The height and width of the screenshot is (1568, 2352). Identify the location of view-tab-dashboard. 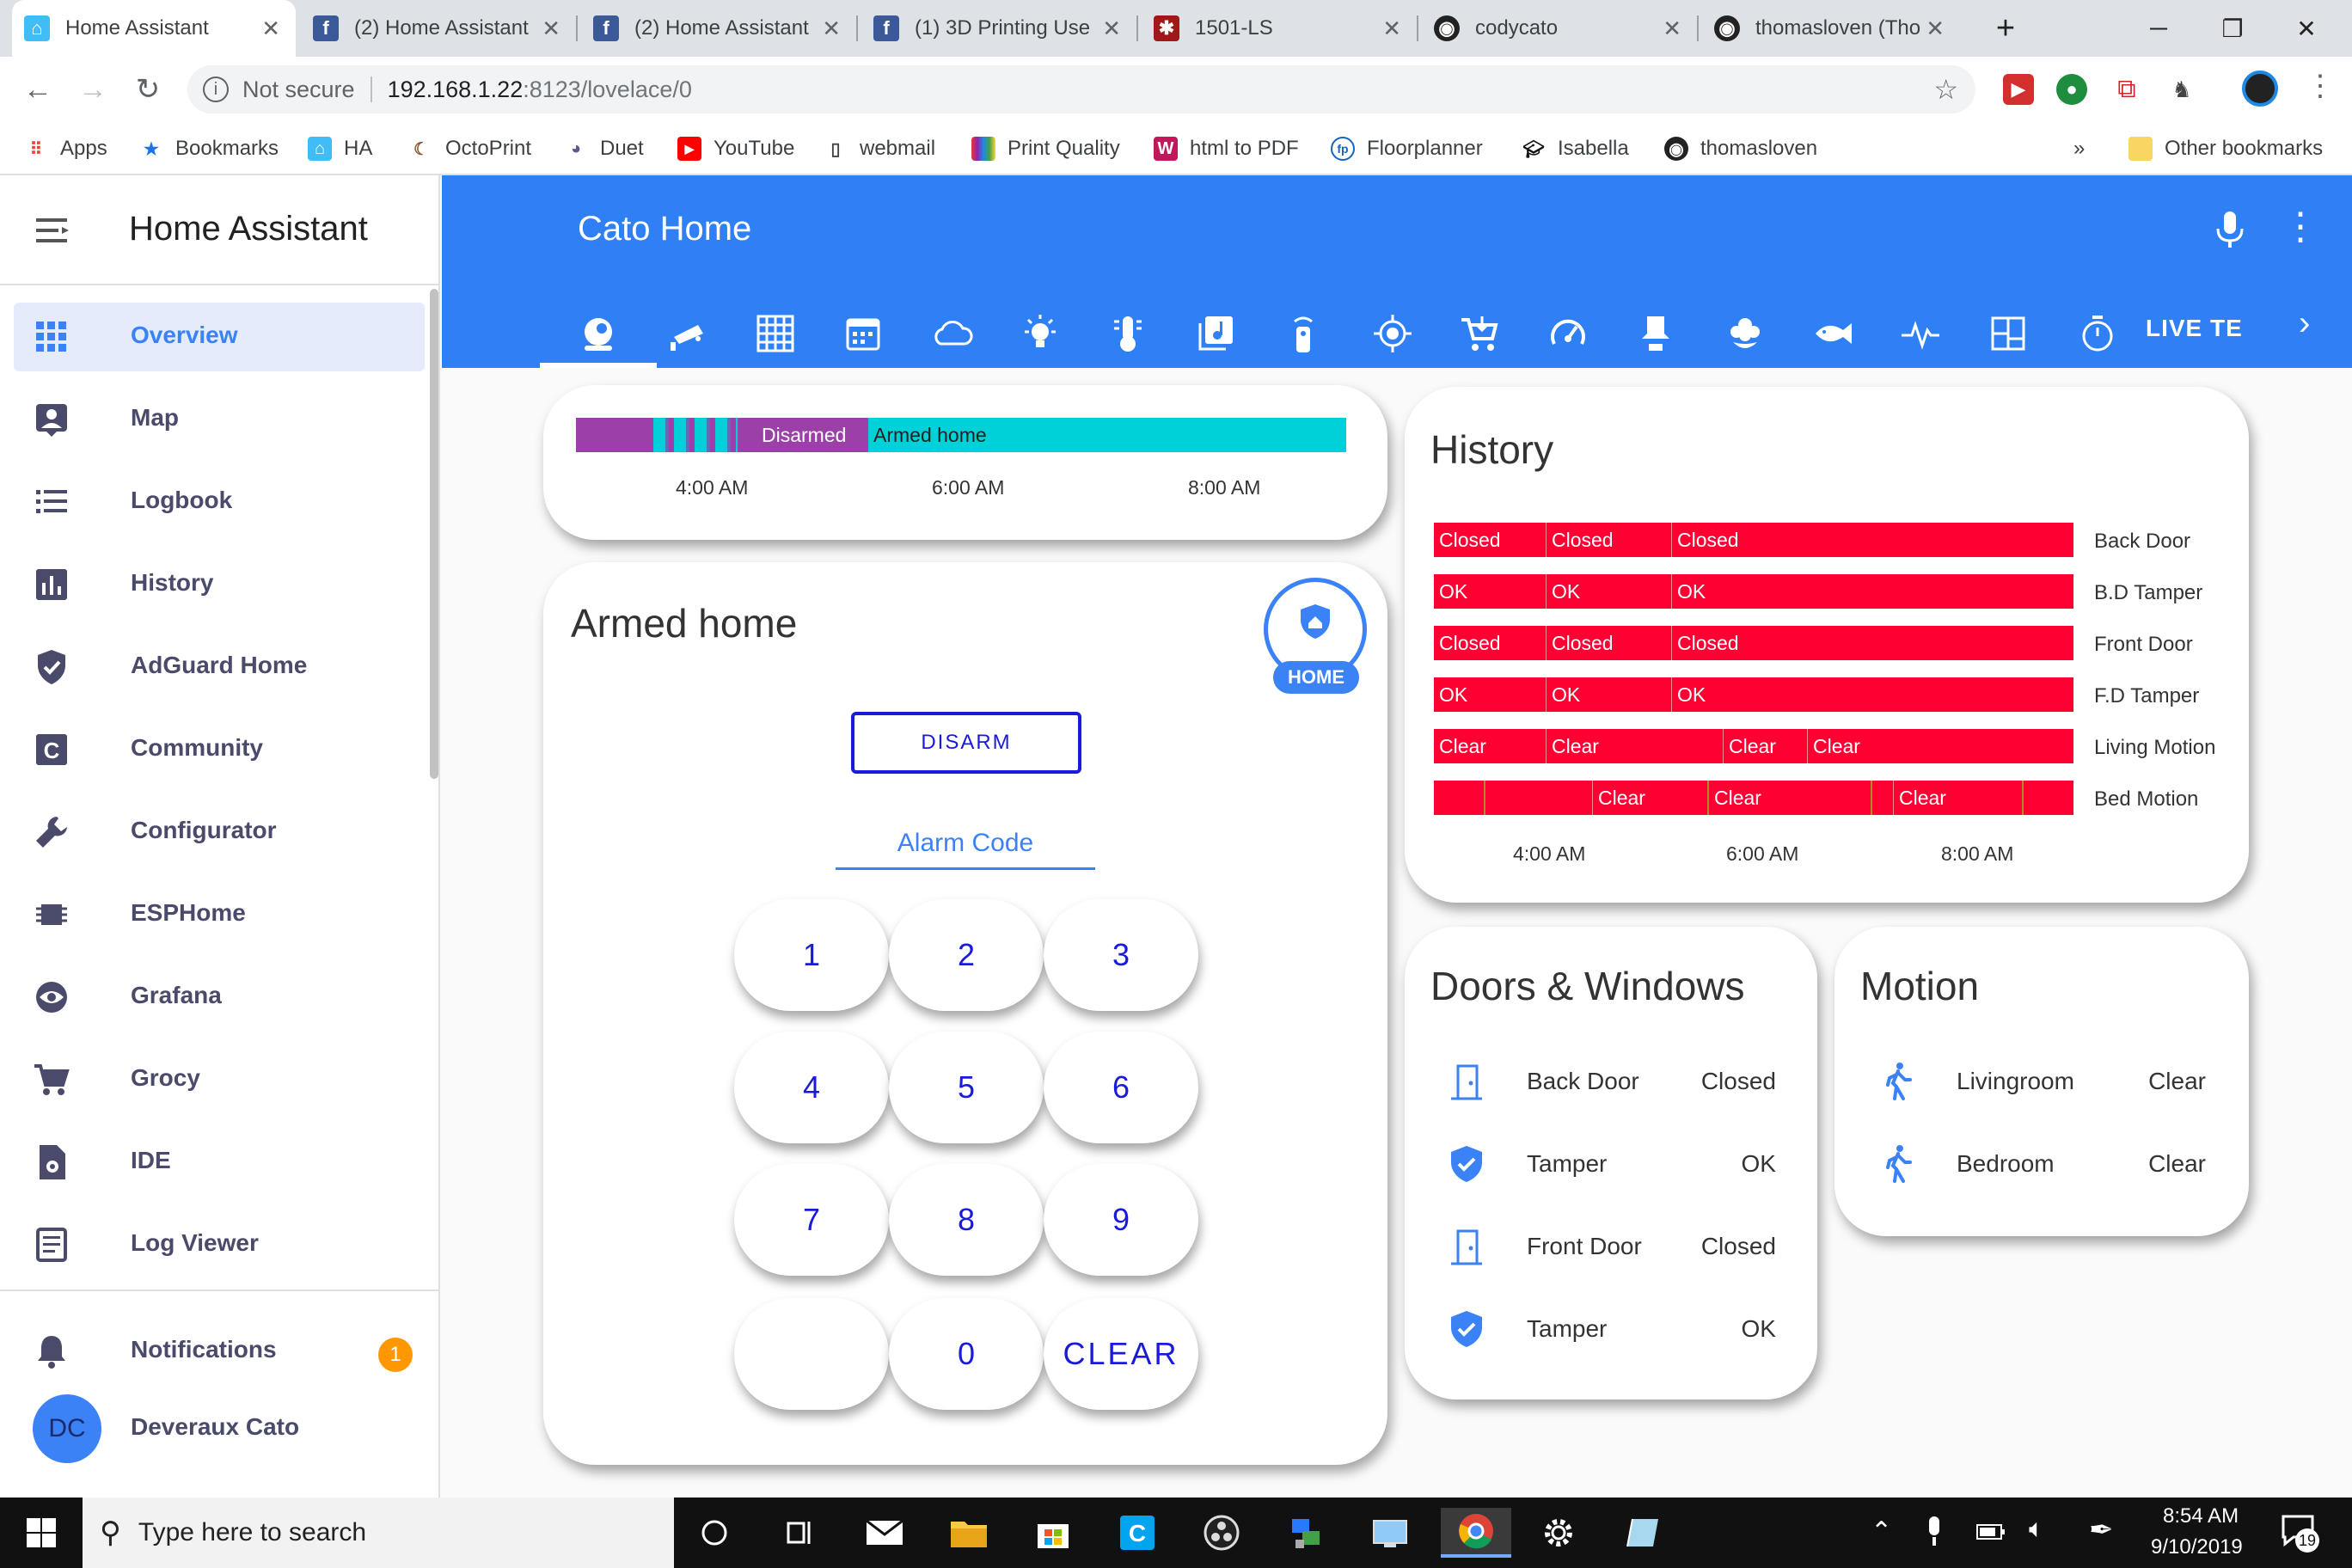
(2008, 333).